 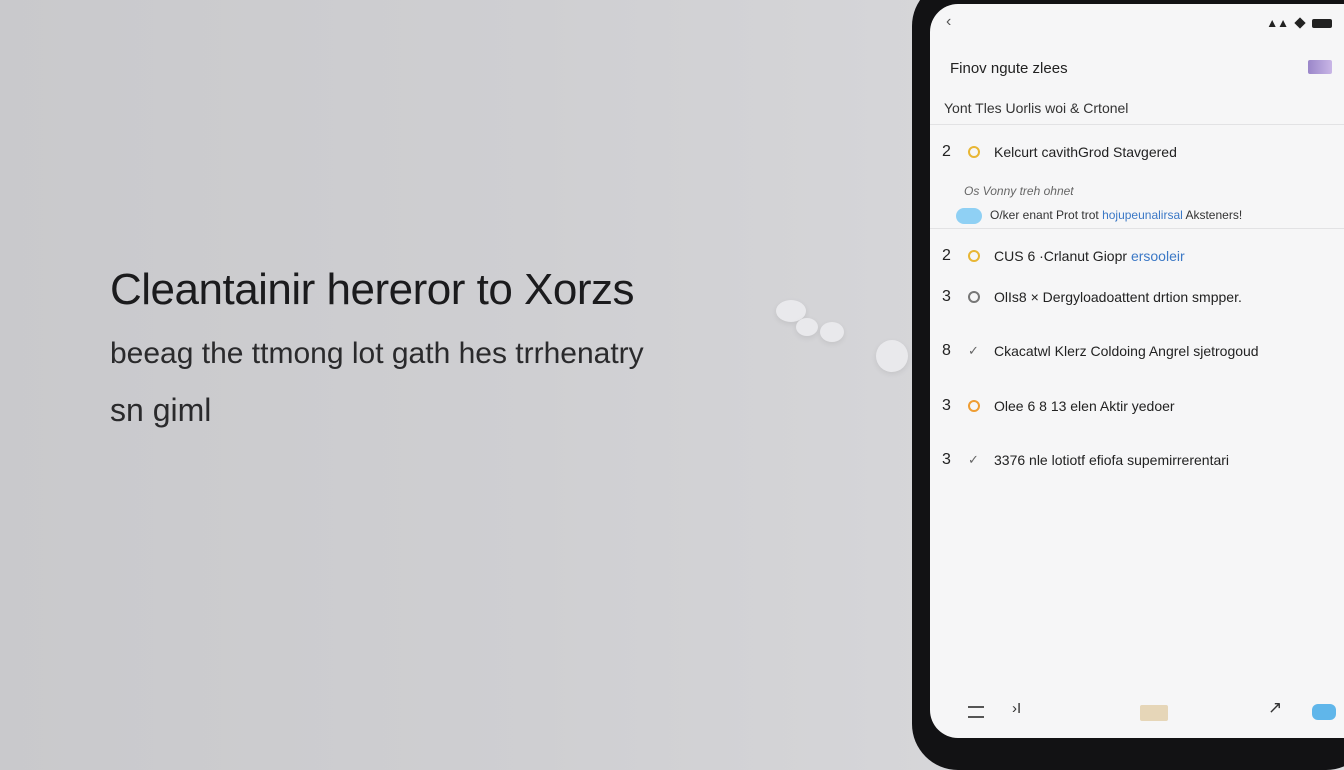 What do you see at coordinates (1036, 108) in the screenshot?
I see `list-subheader: Yont Tles Uorlis woi & Crtonel` at bounding box center [1036, 108].